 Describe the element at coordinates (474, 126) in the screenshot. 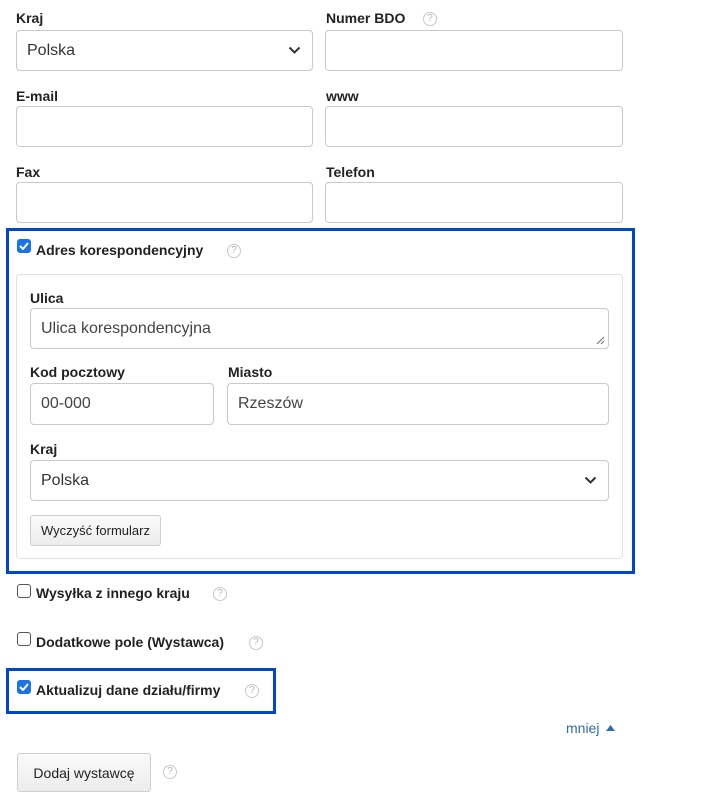

I see `www-input` at that location.